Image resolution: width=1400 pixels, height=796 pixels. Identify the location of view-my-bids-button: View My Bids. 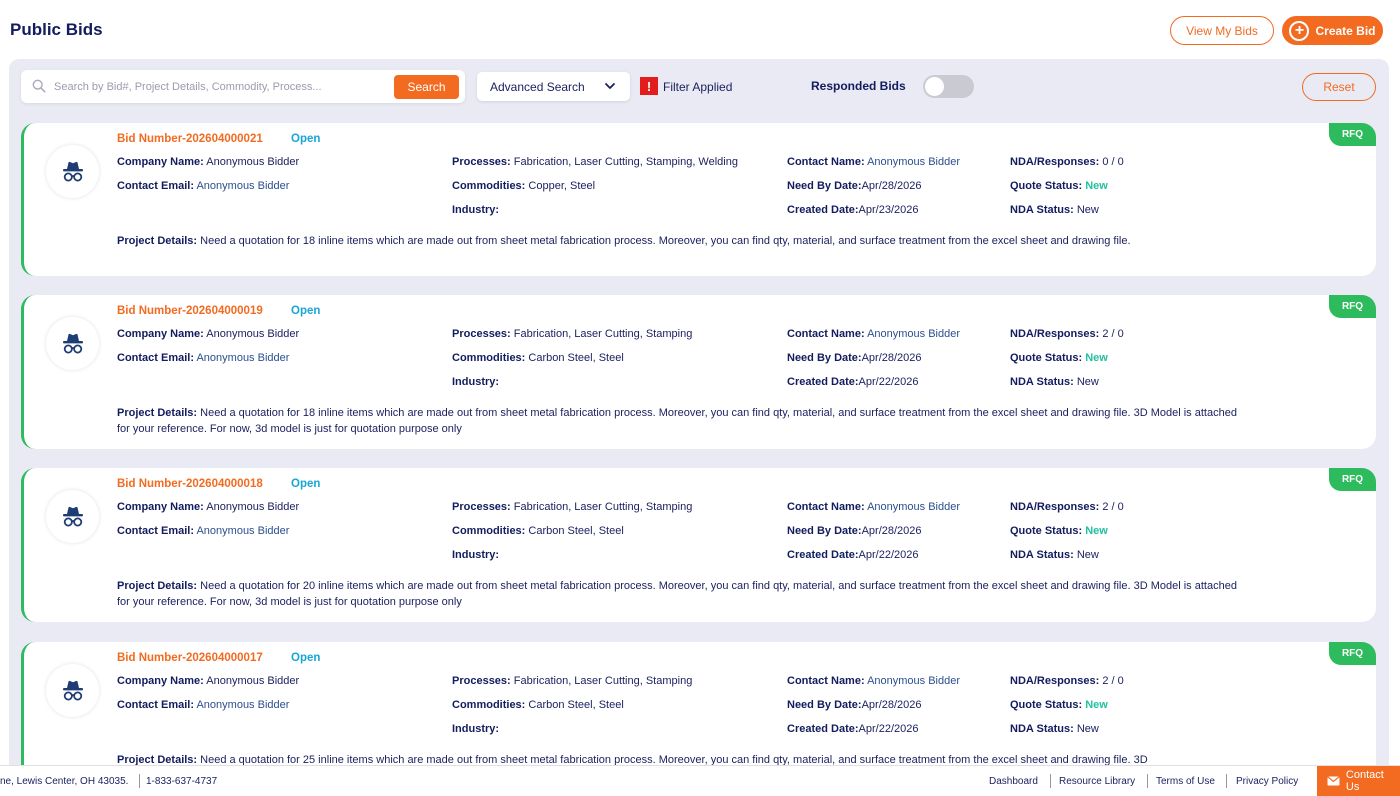
(1222, 30).